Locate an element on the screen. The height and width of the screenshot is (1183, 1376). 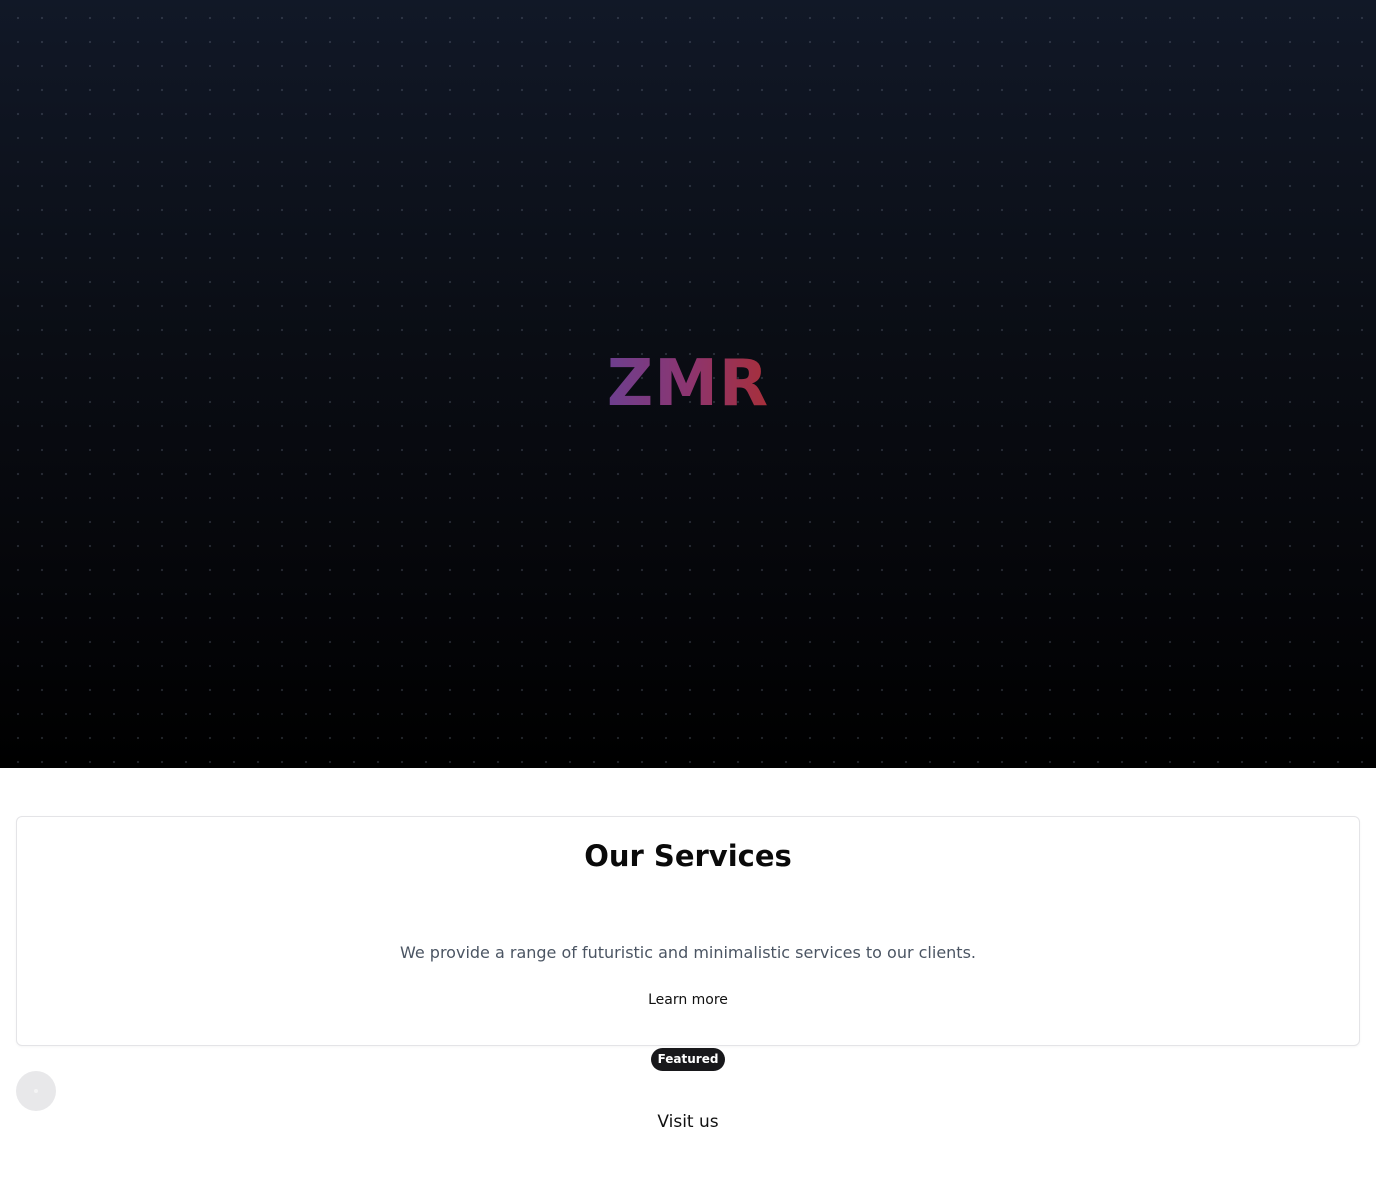
visit-us-link: Visit us is located at coordinates (687, 1122).